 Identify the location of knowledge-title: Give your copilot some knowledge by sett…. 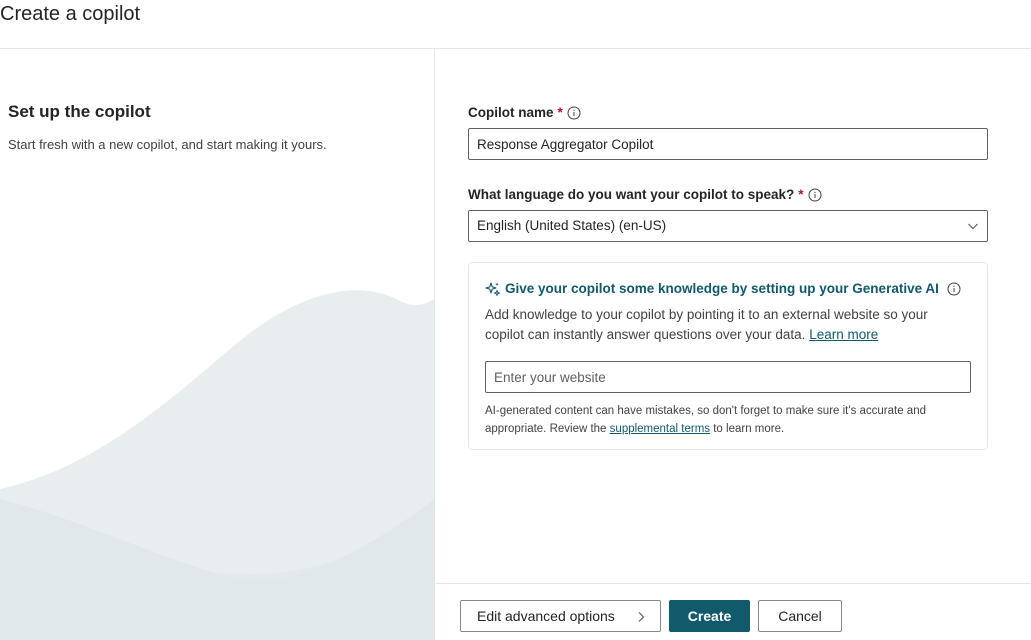
(723, 289).